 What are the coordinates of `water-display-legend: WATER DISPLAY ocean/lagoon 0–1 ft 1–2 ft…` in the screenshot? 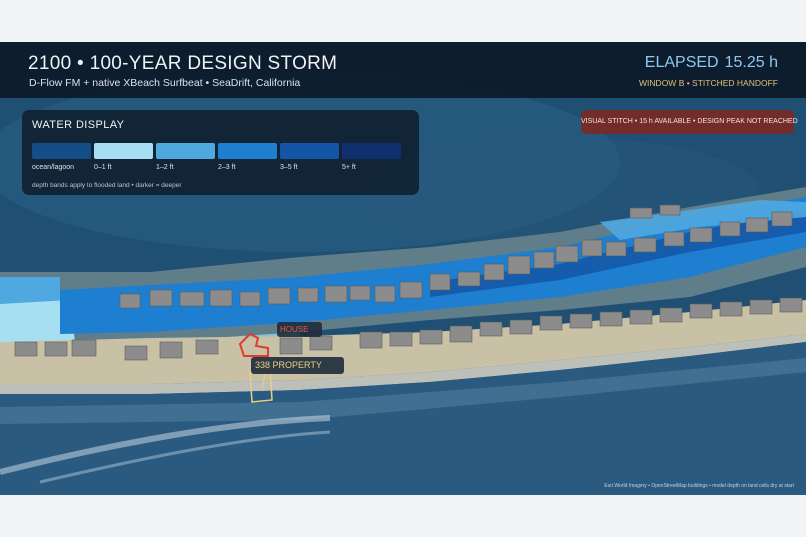 It's located at (220, 152).